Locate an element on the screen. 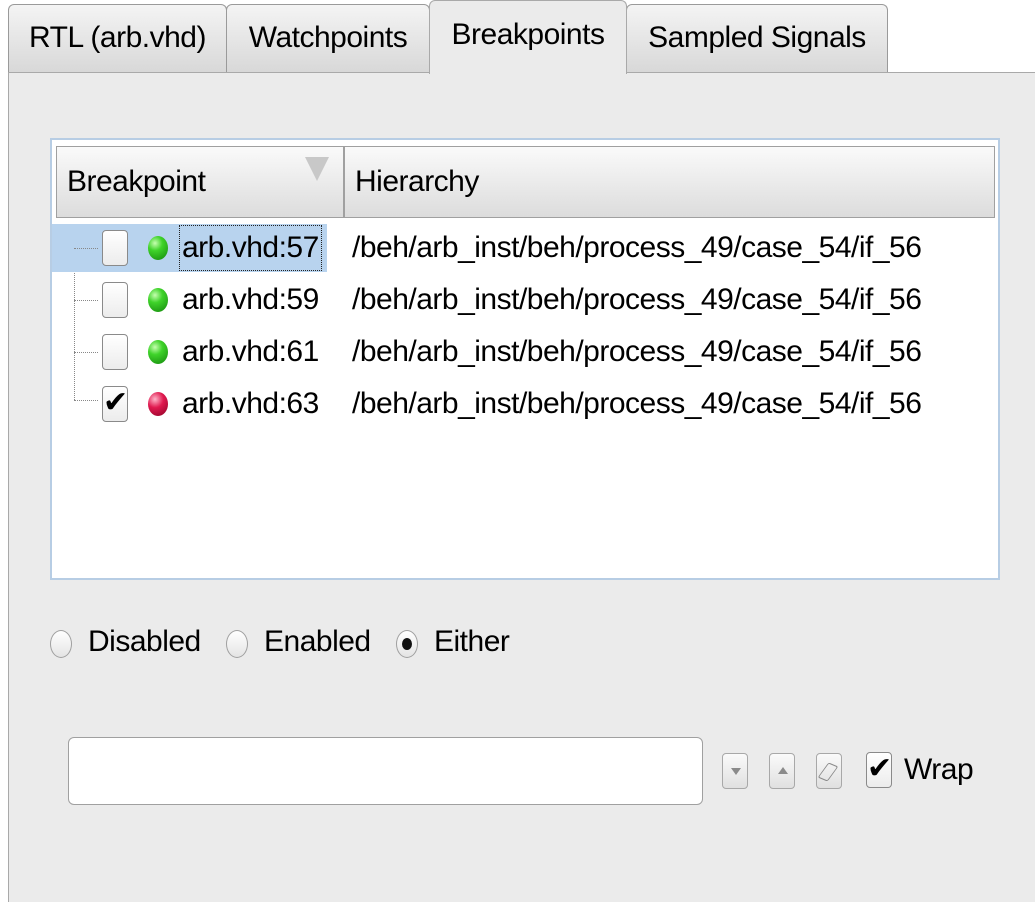 The height and width of the screenshot is (902, 1035). tab-sampled-signals: Sampled Signals is located at coordinates (757, 38).